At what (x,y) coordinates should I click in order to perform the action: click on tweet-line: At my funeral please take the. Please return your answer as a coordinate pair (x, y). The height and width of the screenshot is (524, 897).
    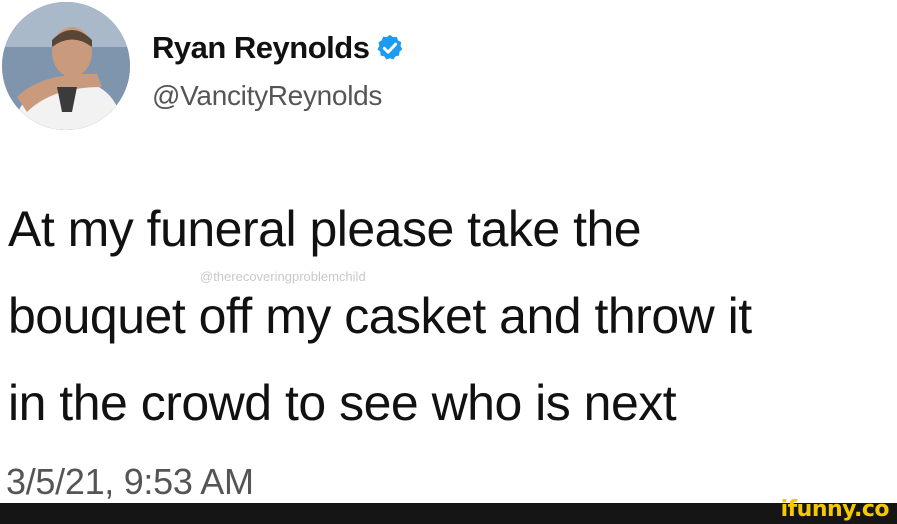
    Looking at the image, I should click on (325, 229).